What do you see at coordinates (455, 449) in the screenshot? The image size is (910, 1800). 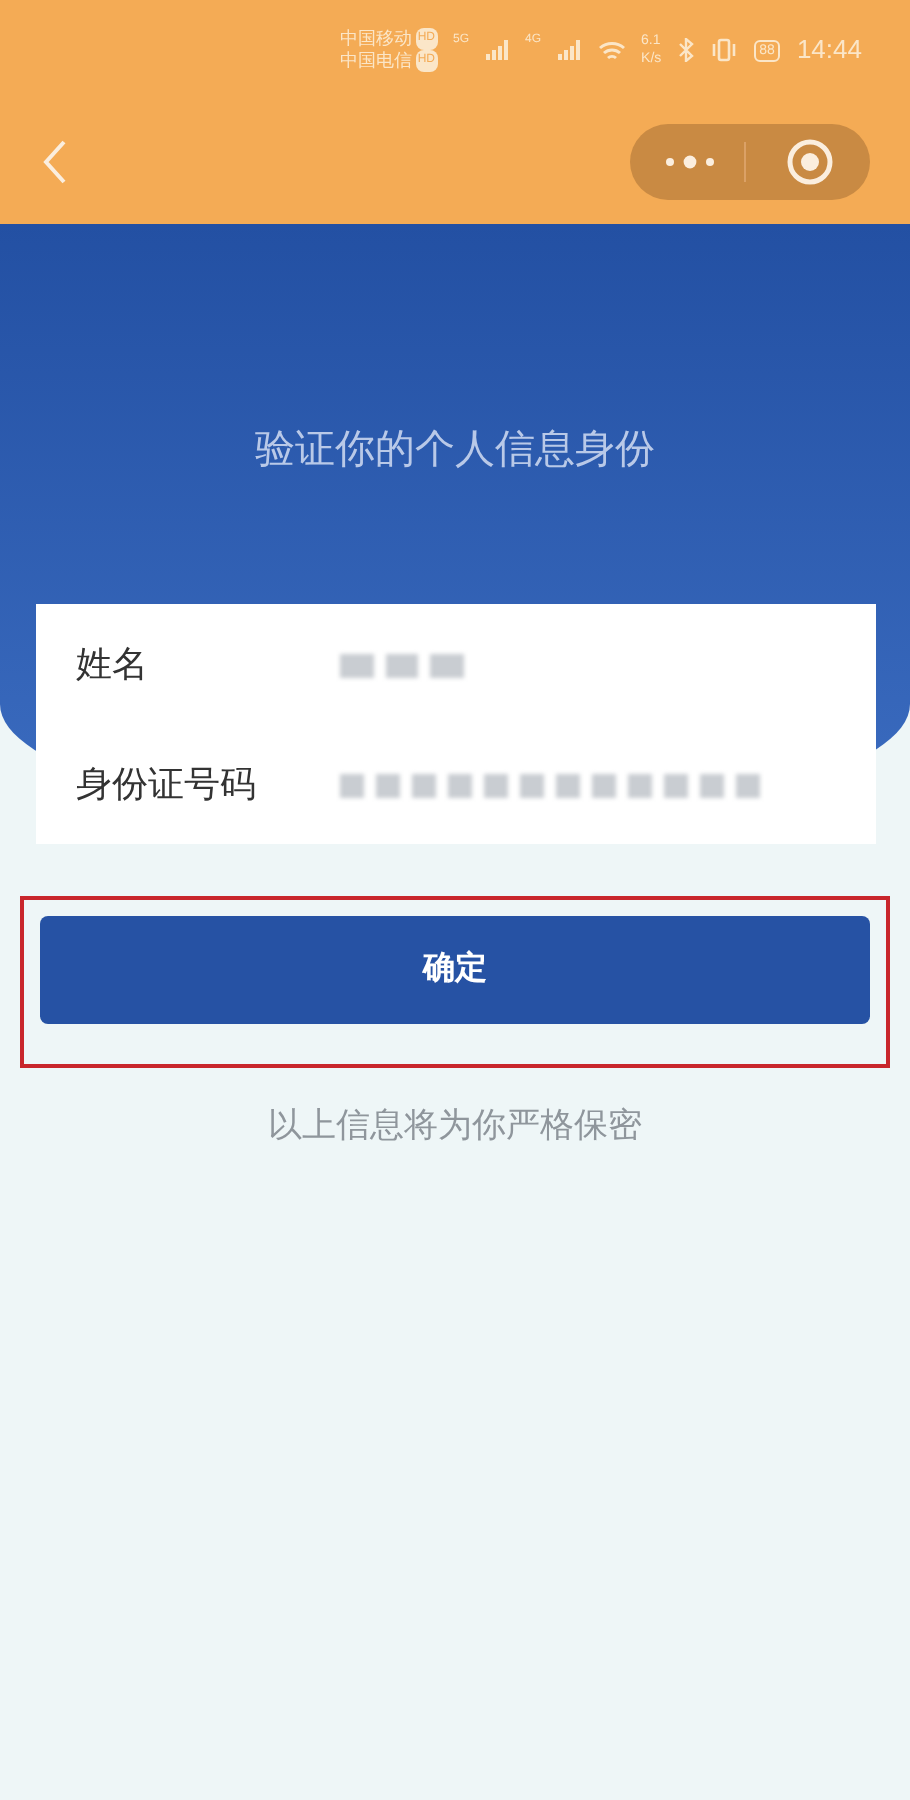 I see `page-title: 验证你的个人信息身份` at bounding box center [455, 449].